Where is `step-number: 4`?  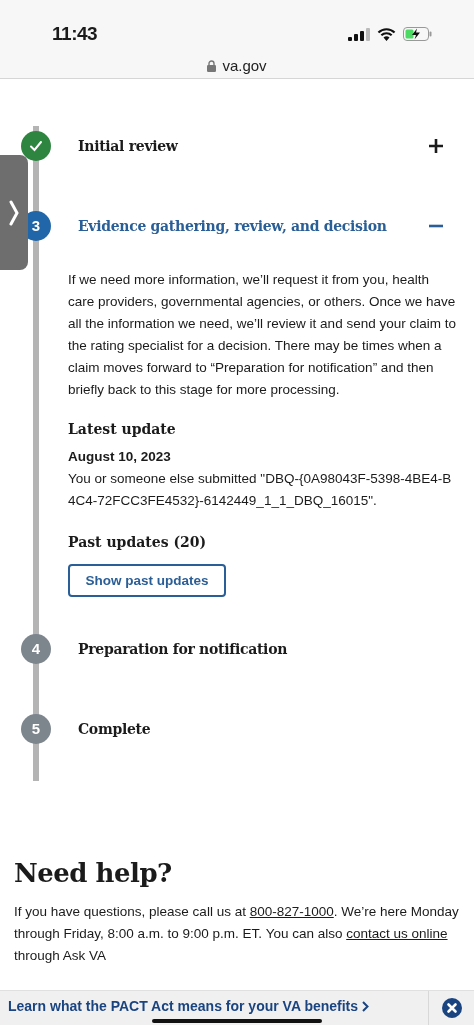 step-number: 4 is located at coordinates (36, 649).